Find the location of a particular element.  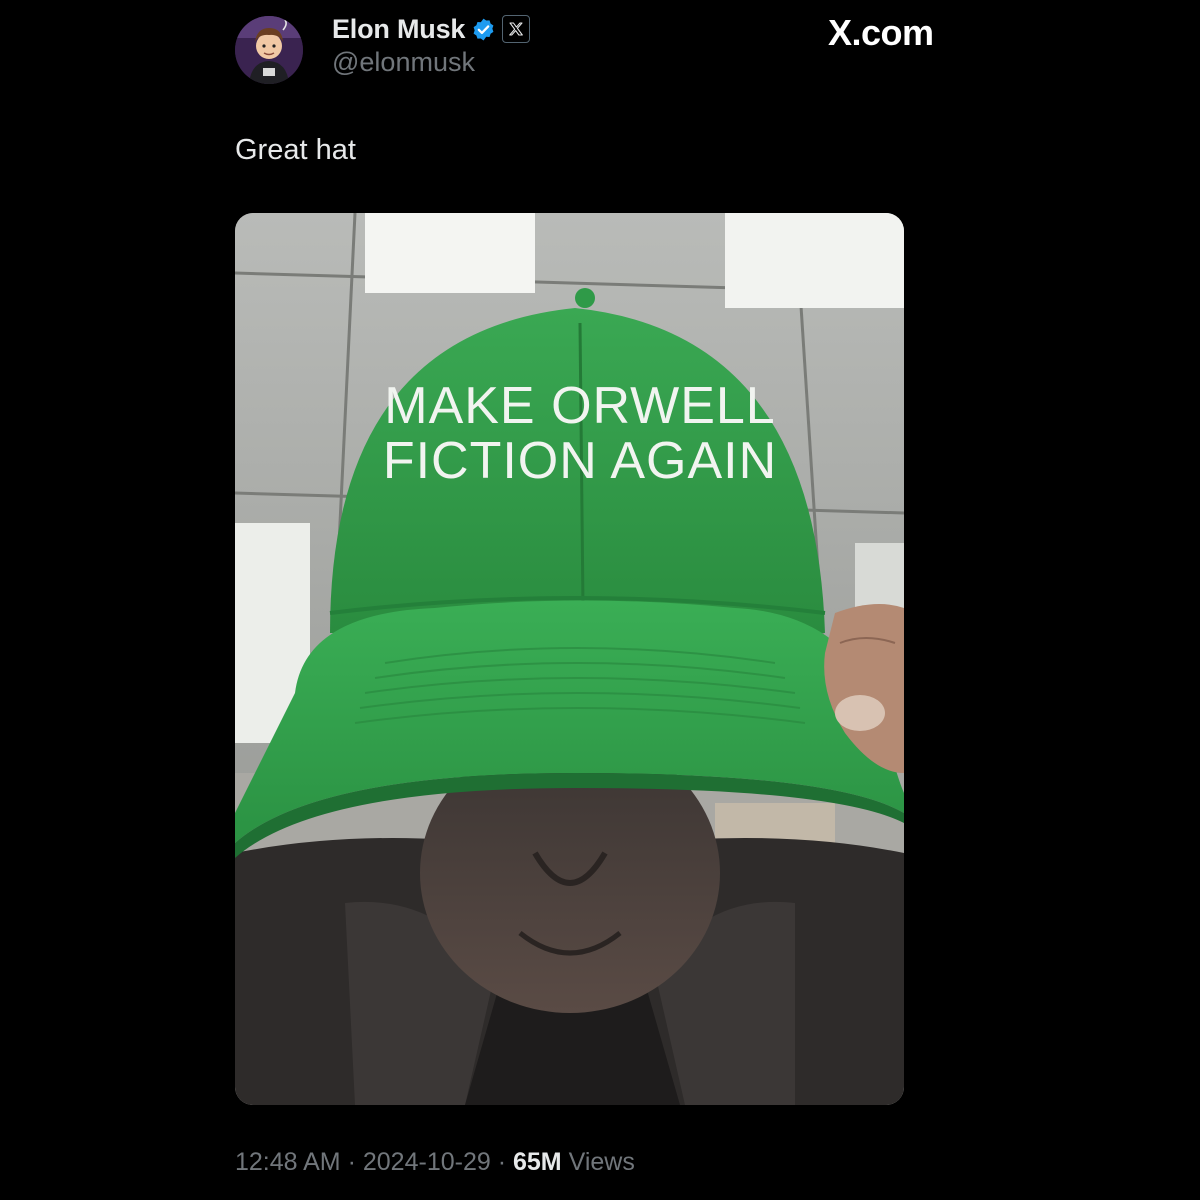

hat-text-line1: MAKE ORWELL is located at coordinates (579, 406).